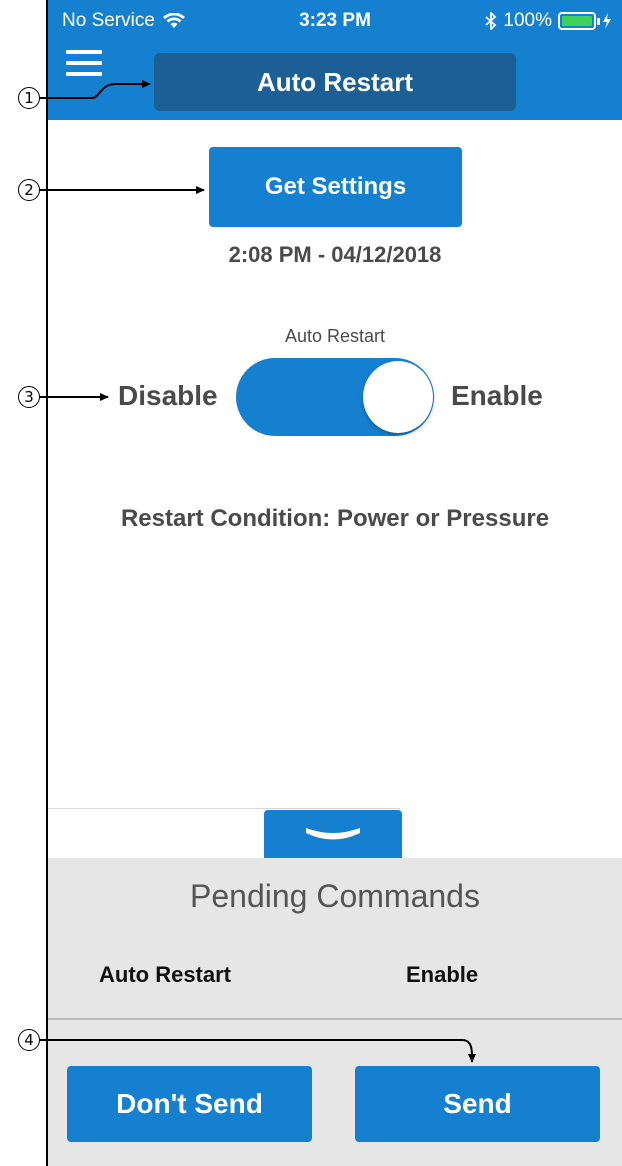 The width and height of the screenshot is (622, 1166). I want to click on callout-2: 2, so click(29, 190).